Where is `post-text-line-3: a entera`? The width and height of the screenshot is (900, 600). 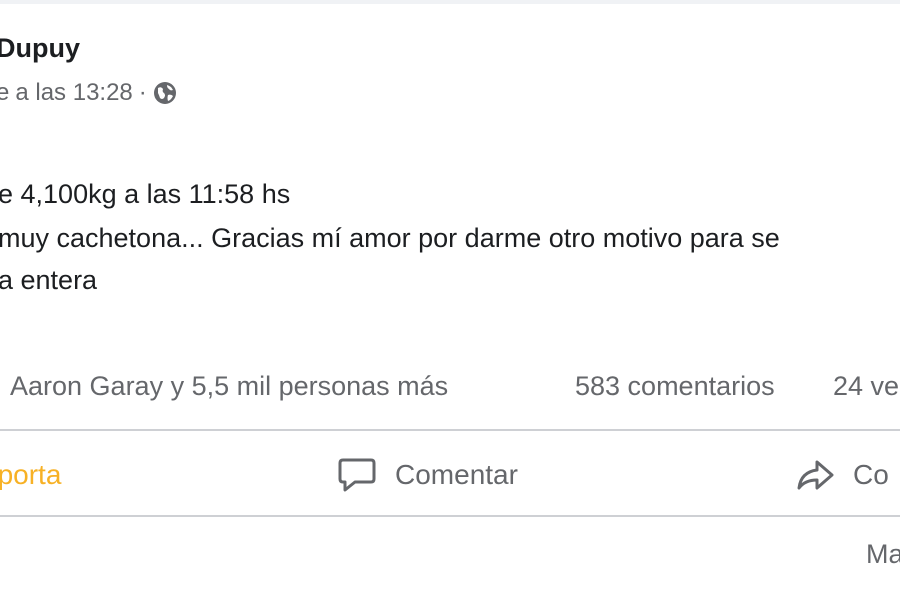 post-text-line-3: a entera is located at coordinates (49, 280).